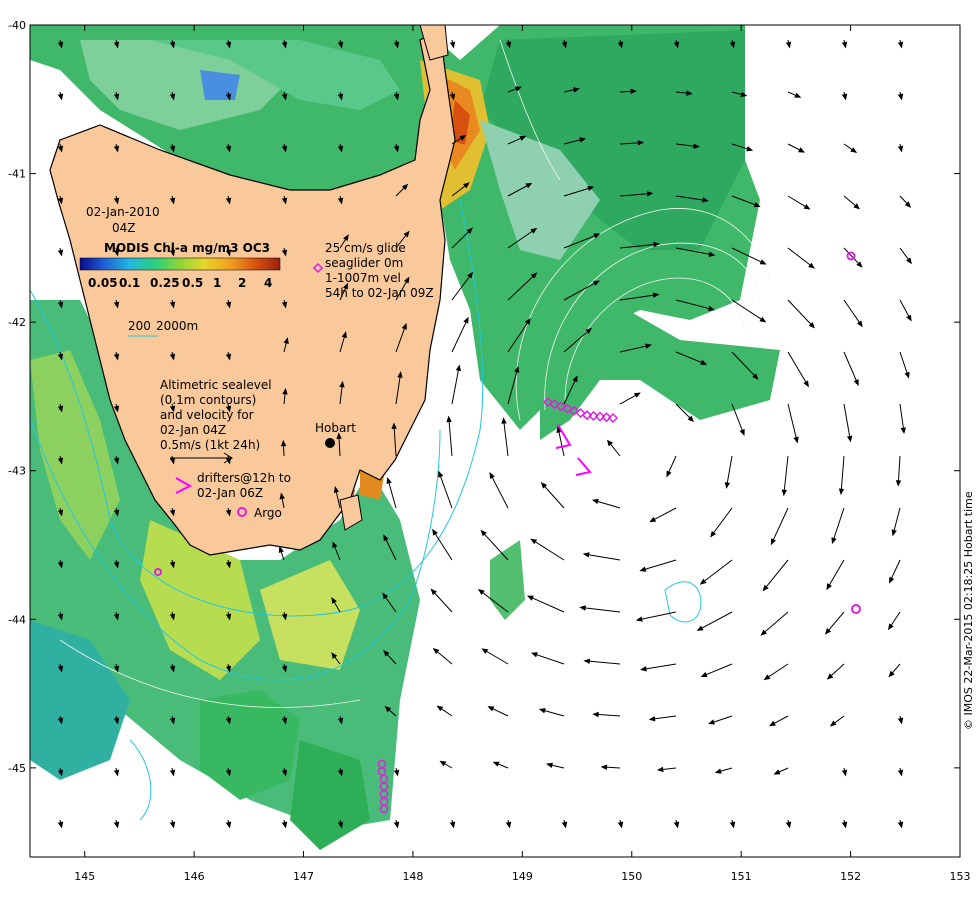 The width and height of the screenshot is (980, 904). What do you see at coordinates (412, 876) in the screenshot?
I see `x-tick-label: 148` at bounding box center [412, 876].